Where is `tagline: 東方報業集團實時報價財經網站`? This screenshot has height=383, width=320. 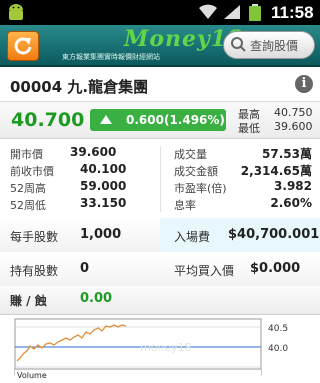 tagline: 東方報業集團實時報價財經網站 is located at coordinates (111, 57).